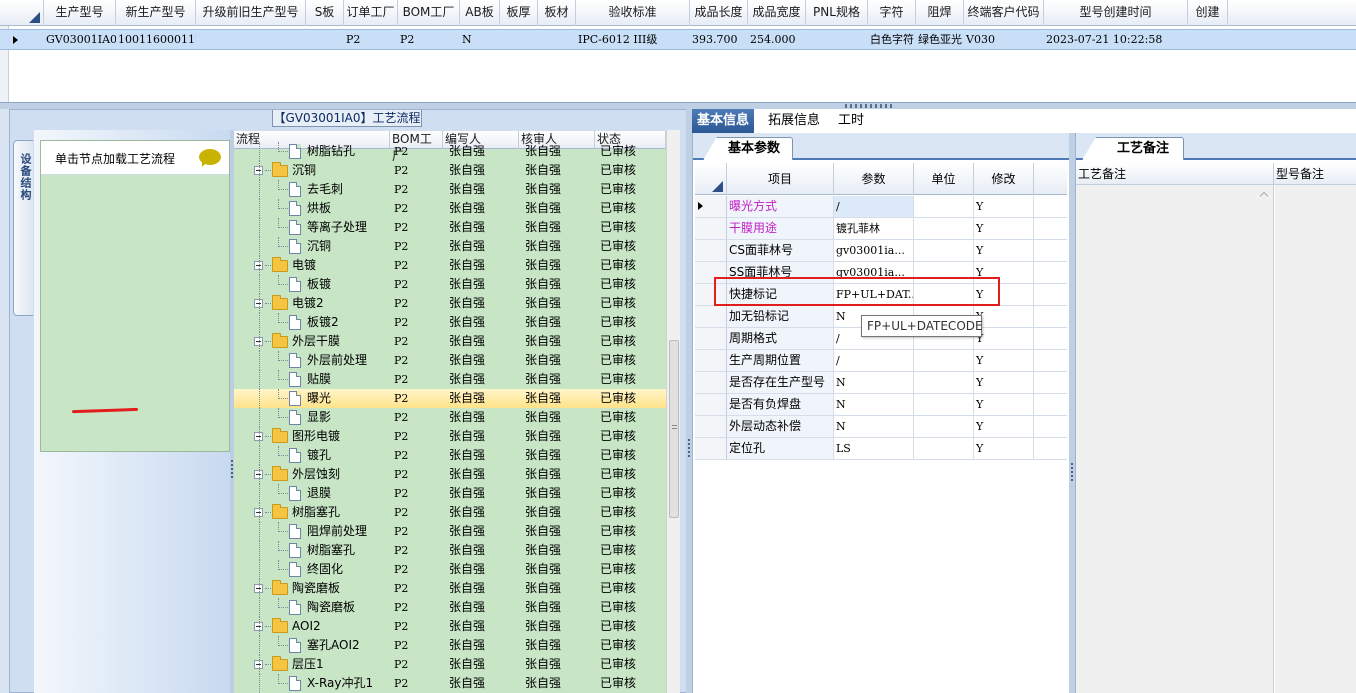 This screenshot has width=1356, height=693. I want to click on cell-s-board, so click(325, 40).